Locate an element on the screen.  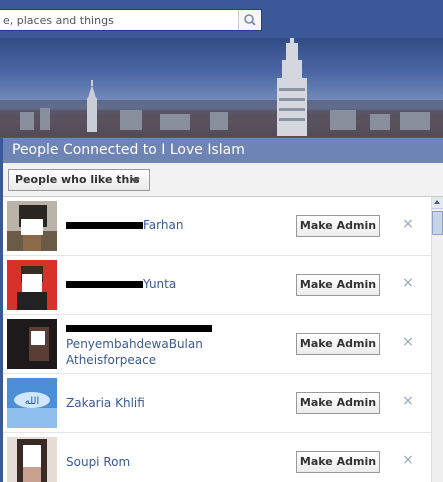
people-filter-dropdown: People who like this is located at coordinates (79, 180).